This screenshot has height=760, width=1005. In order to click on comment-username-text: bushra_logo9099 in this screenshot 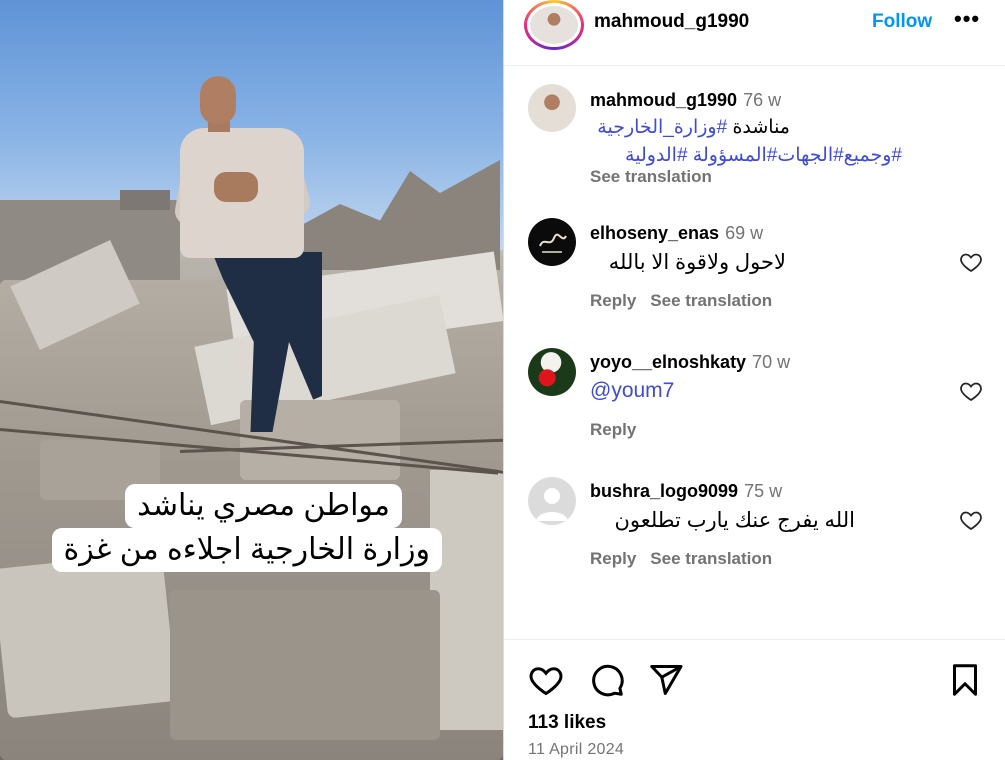, I will do `click(664, 491)`.